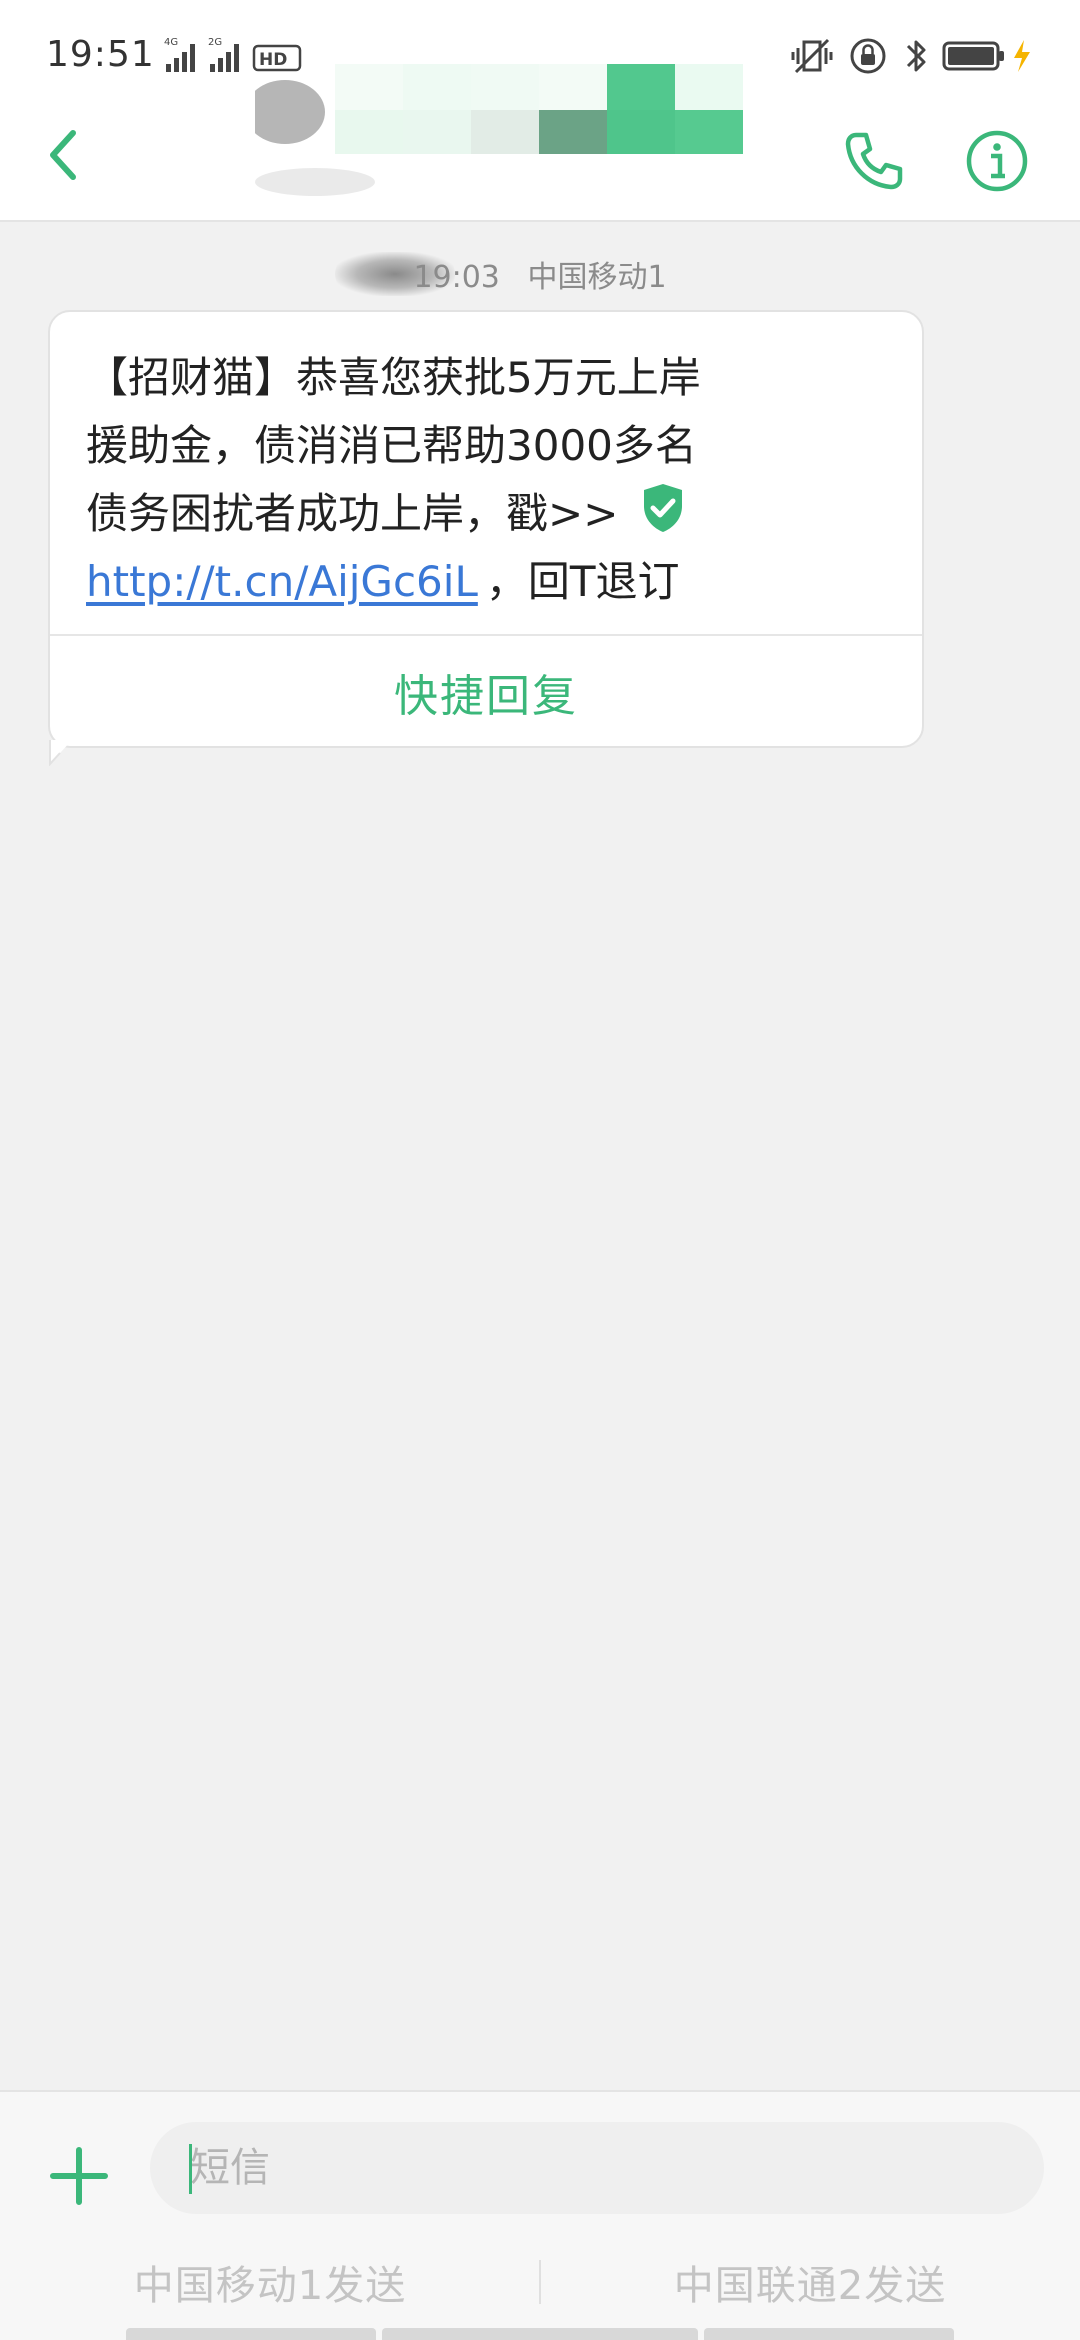 The height and width of the screenshot is (2340, 1080). I want to click on back-button, so click(63, 155).